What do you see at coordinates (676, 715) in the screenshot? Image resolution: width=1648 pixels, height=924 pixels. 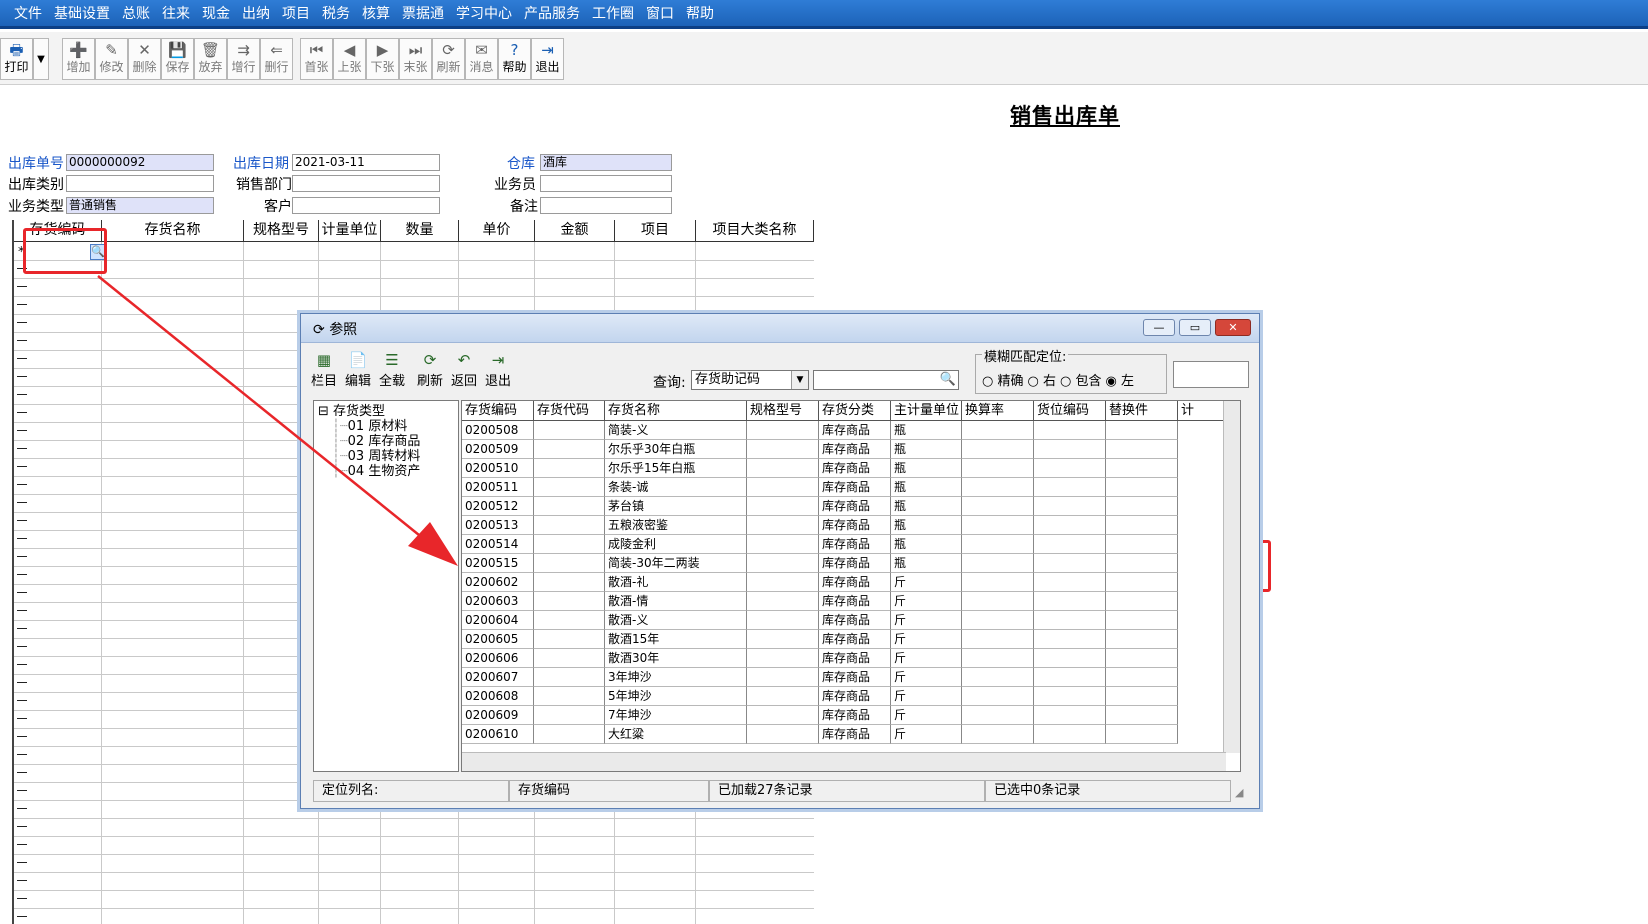 I see `table-cell: 7年坤沙` at bounding box center [676, 715].